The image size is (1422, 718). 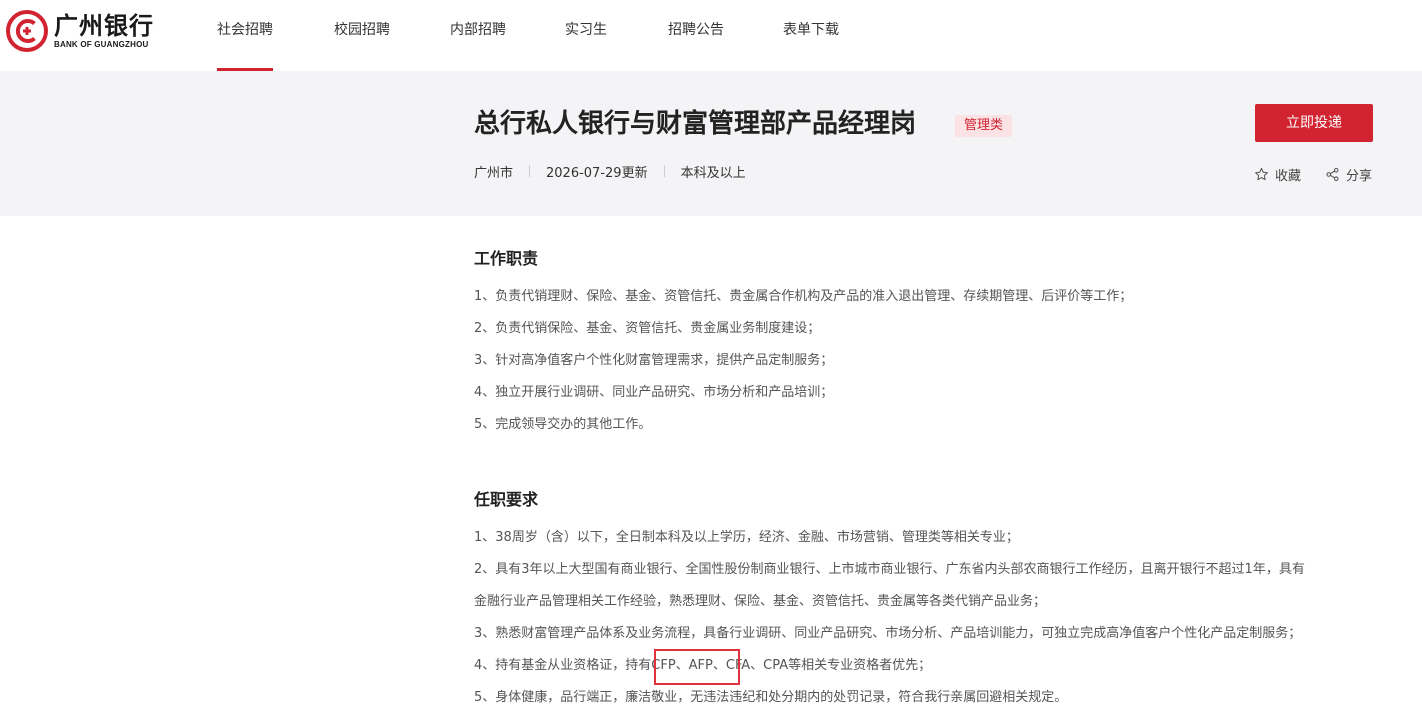 I want to click on nav-tab-internal-recruitment: 内部招聘, so click(x=478, y=35).